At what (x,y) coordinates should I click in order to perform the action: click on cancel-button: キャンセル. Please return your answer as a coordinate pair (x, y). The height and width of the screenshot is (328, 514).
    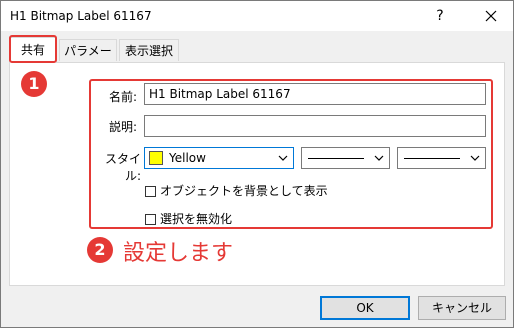
    Looking at the image, I should click on (462, 308).